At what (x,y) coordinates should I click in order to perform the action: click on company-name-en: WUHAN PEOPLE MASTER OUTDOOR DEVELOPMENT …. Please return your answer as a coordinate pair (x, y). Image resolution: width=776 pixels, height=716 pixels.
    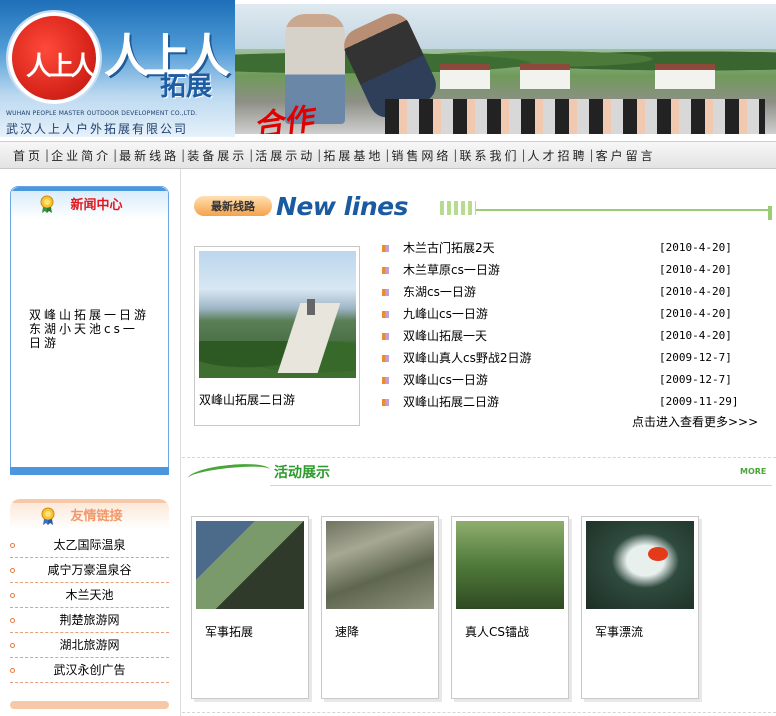
    Looking at the image, I should click on (102, 113).